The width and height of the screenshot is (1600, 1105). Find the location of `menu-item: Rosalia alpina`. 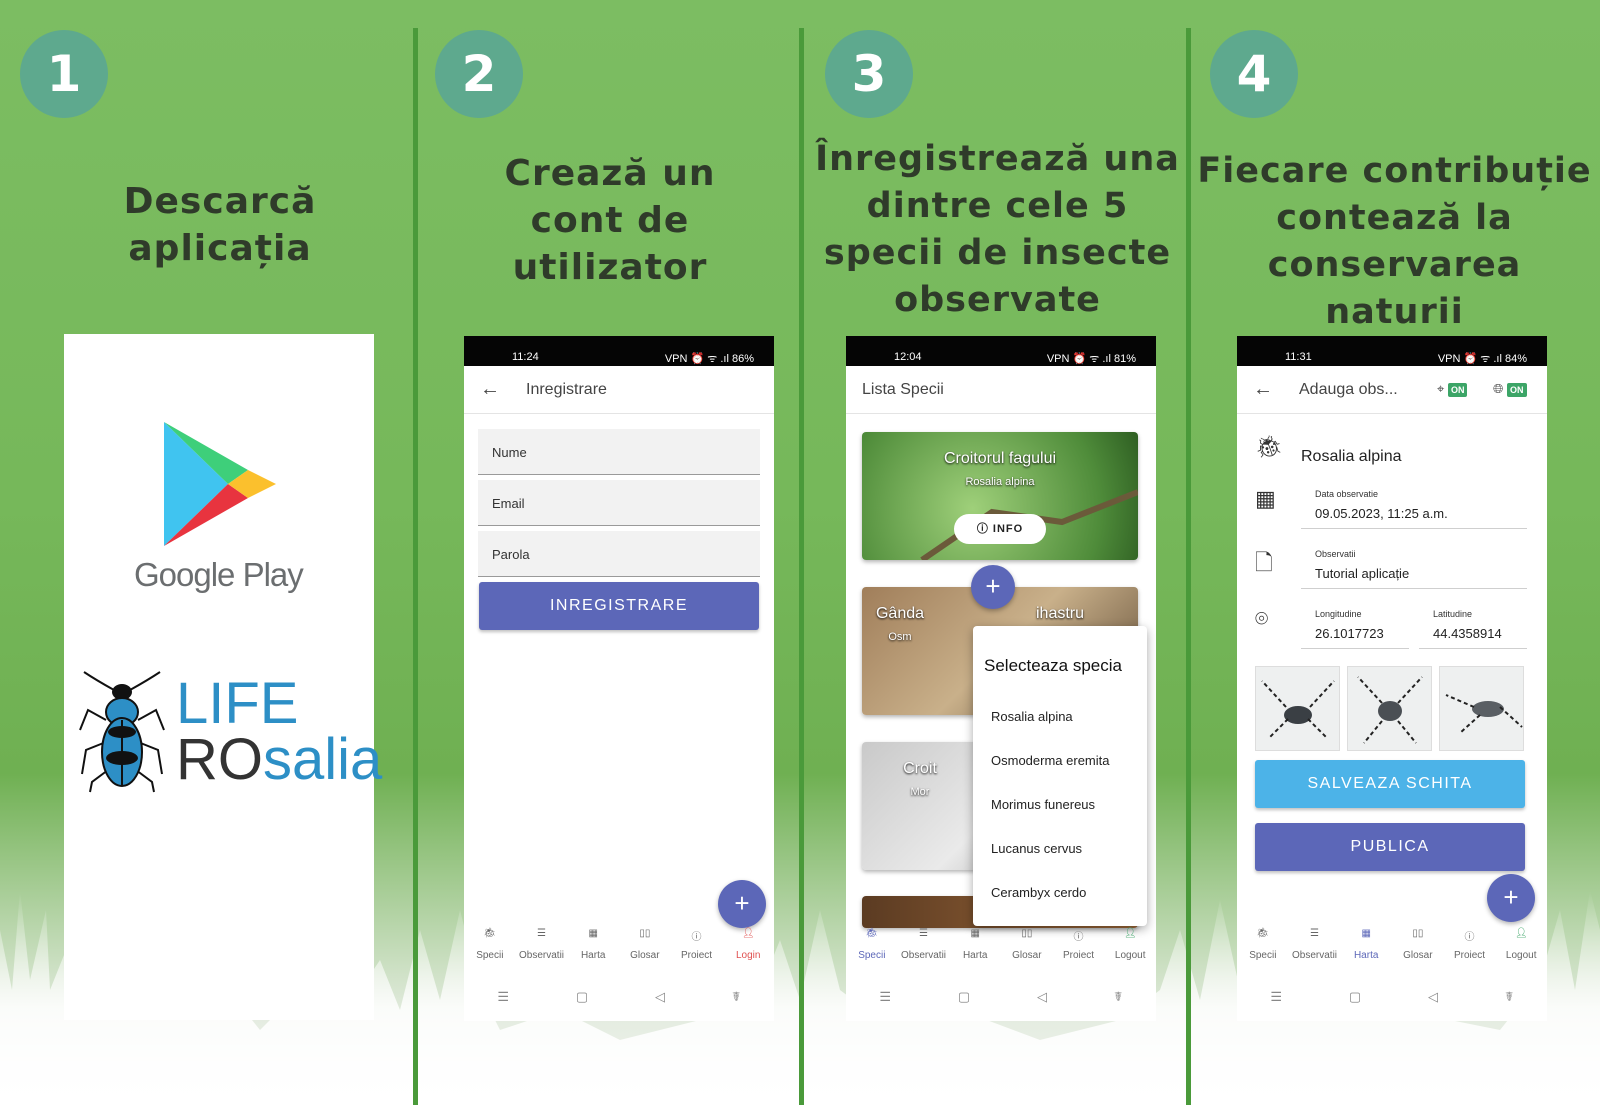

menu-item: Rosalia alpina is located at coordinates (1032, 716).